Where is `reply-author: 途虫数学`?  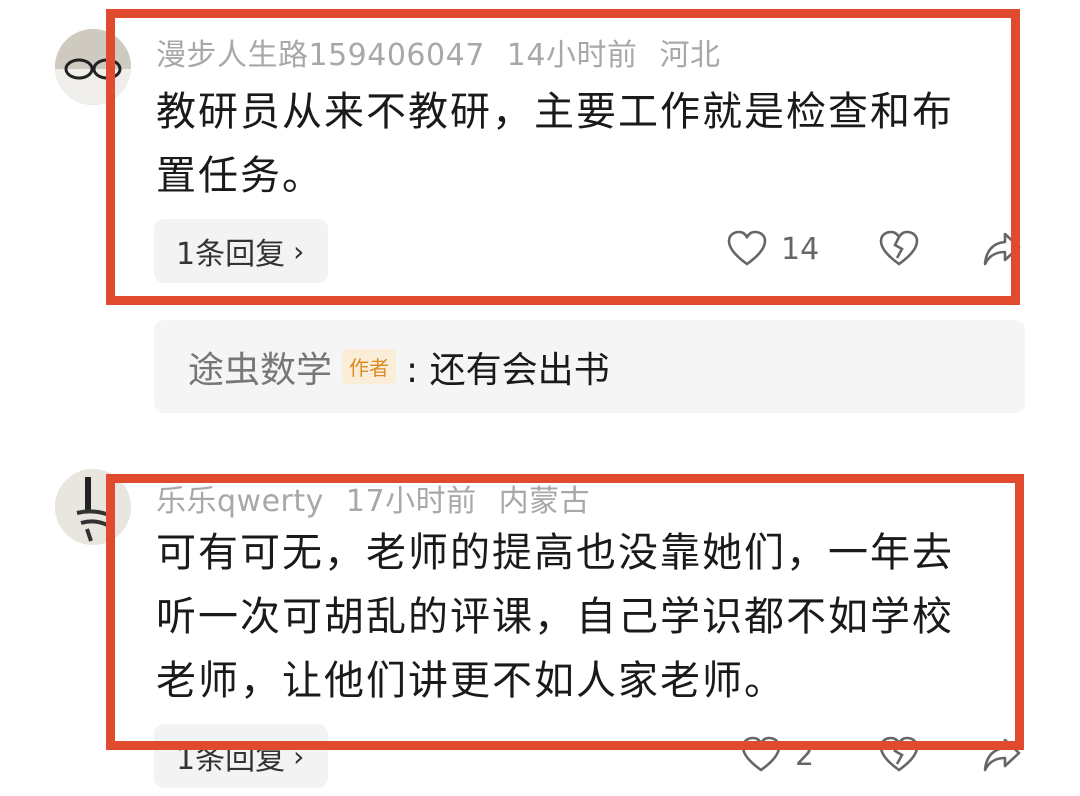
reply-author: 途虫数学 is located at coordinates (260, 367).